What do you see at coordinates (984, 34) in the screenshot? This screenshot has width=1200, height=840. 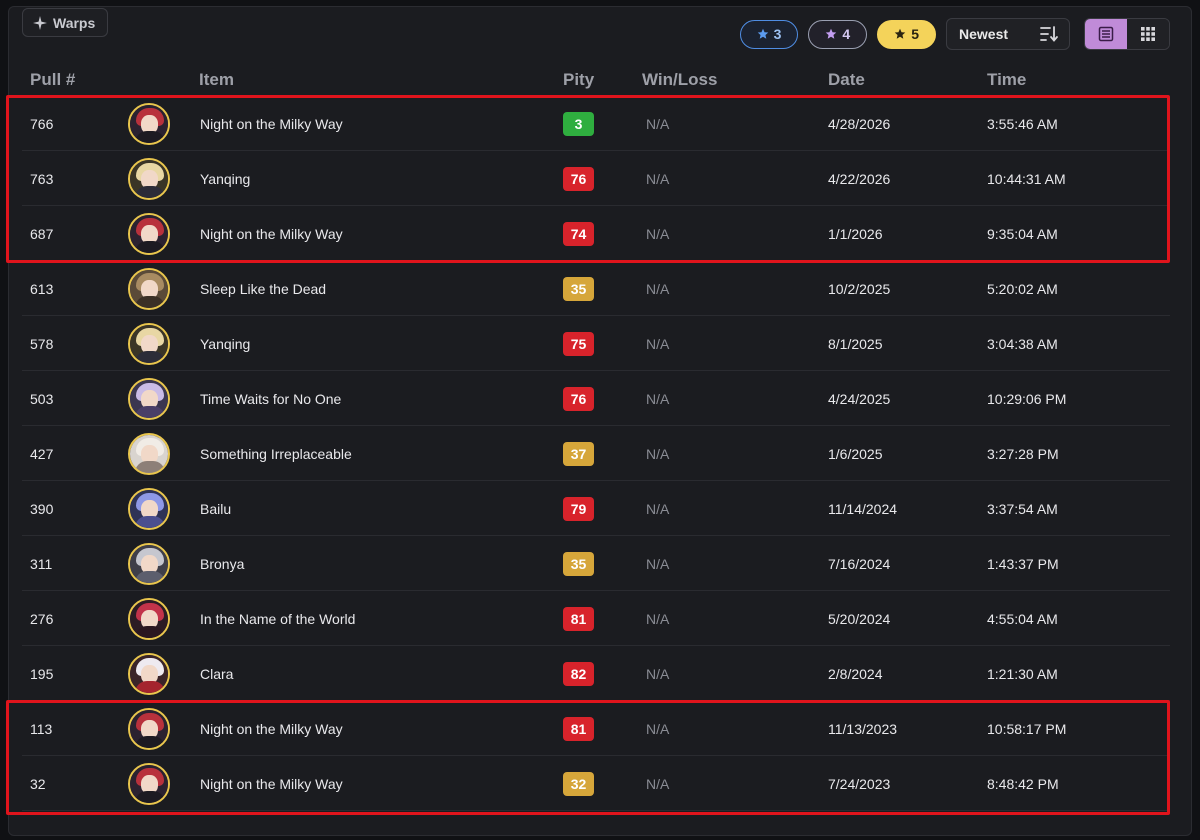 I see `sort-label: Newest` at bounding box center [984, 34].